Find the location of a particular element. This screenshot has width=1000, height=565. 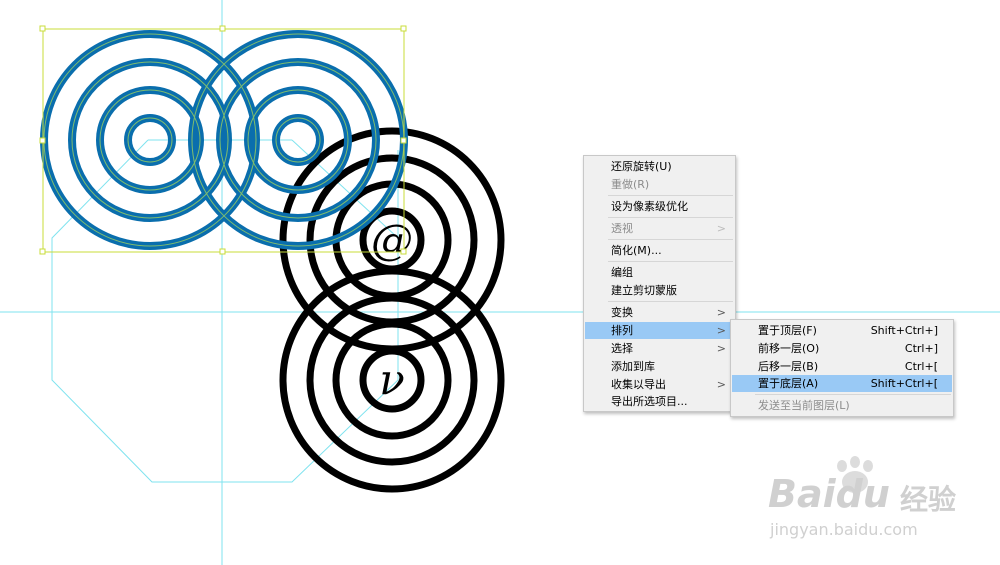

watermark-brand-cn: 经验 is located at coordinates (928, 499).